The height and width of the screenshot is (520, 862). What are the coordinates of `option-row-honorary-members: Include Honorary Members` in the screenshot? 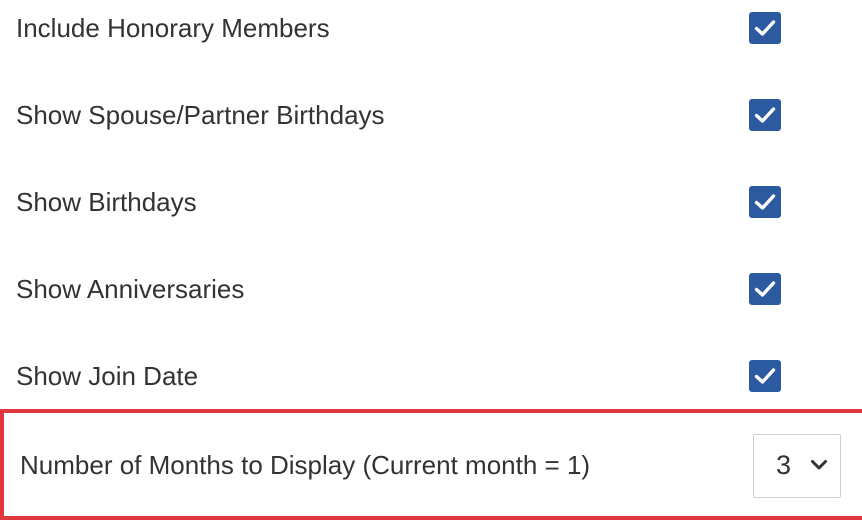 It's located at (431, 29).